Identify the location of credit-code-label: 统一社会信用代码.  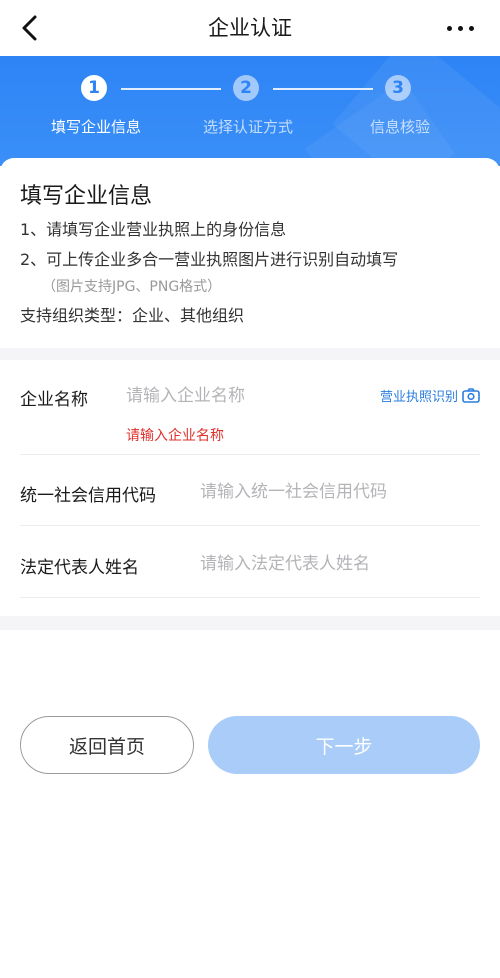
(88, 496).